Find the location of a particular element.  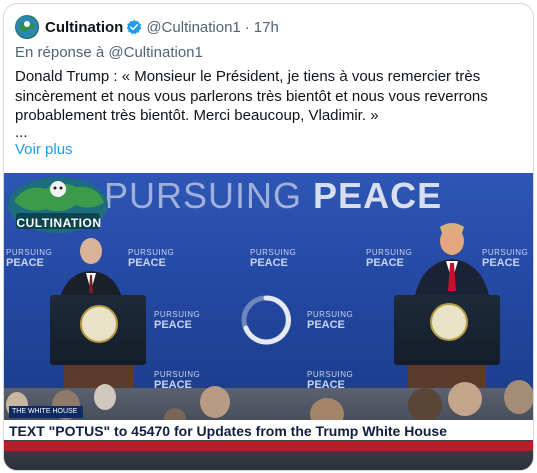

reply-prefix: En réponse à is located at coordinates (60, 52).